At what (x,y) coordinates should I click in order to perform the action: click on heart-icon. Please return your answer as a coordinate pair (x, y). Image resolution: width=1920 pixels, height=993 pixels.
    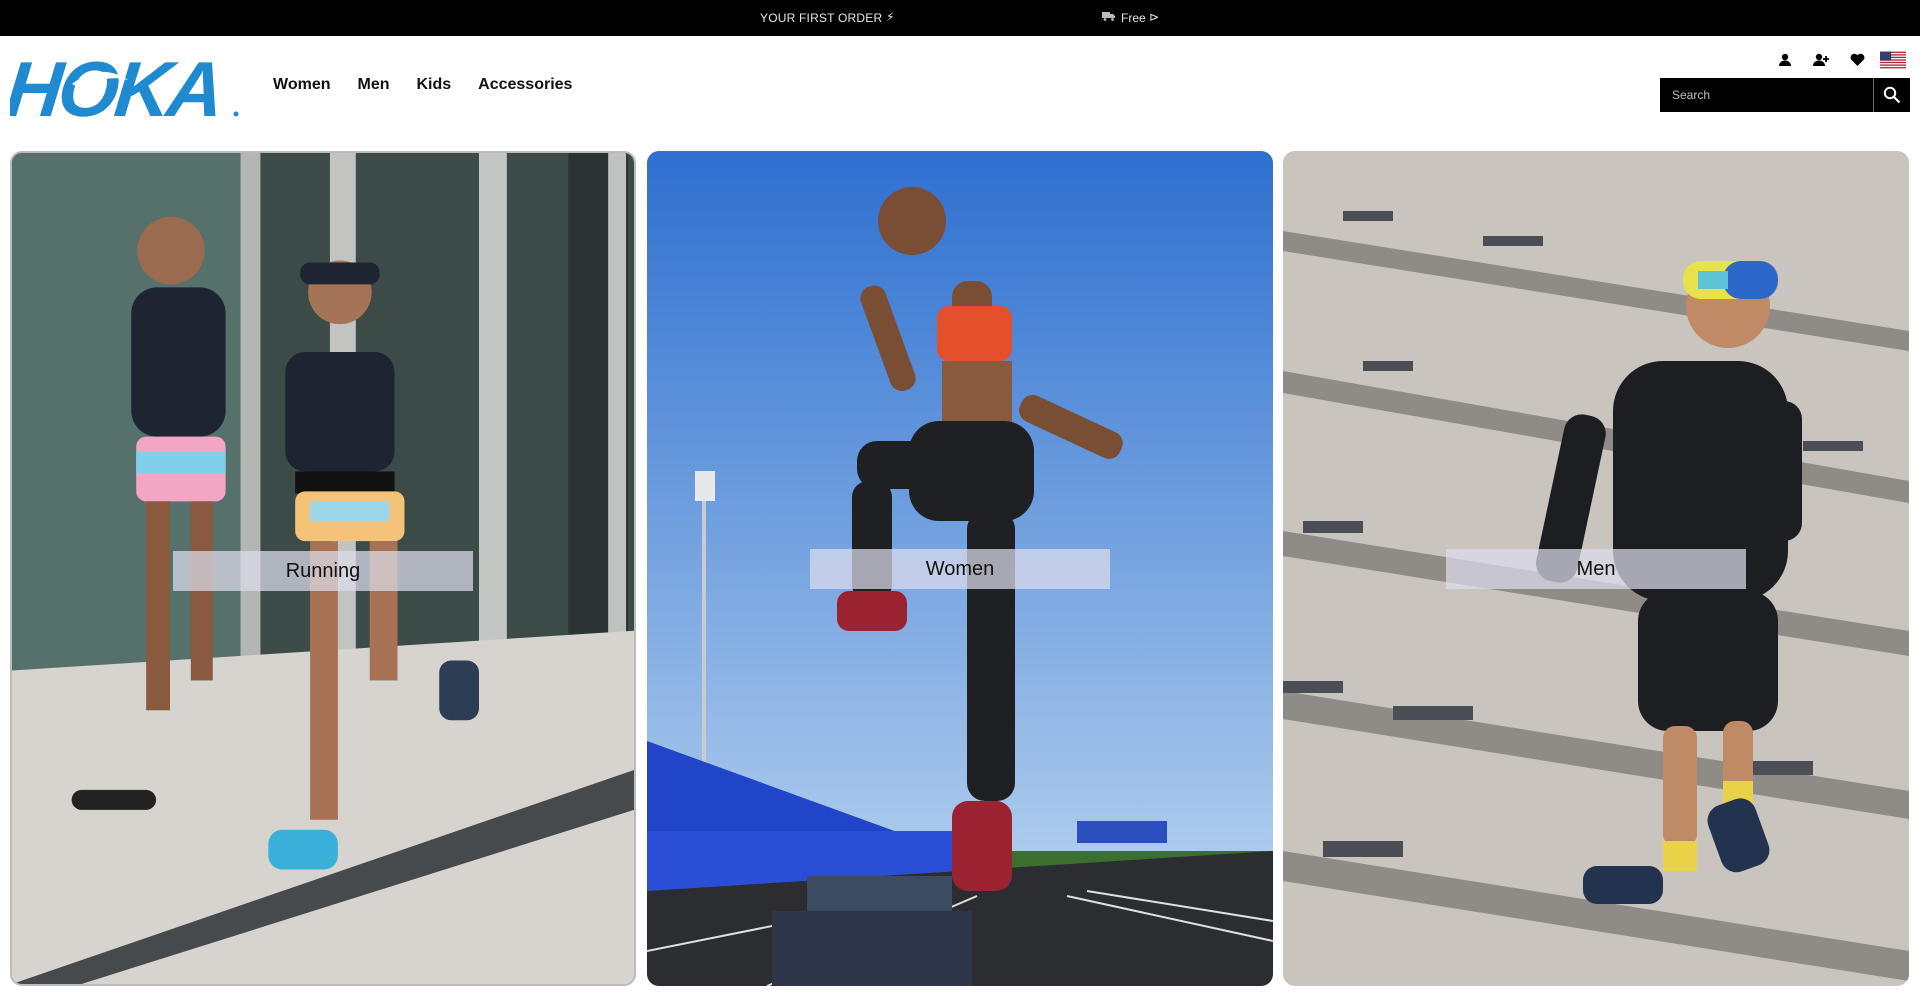
    Looking at the image, I should click on (1857, 60).